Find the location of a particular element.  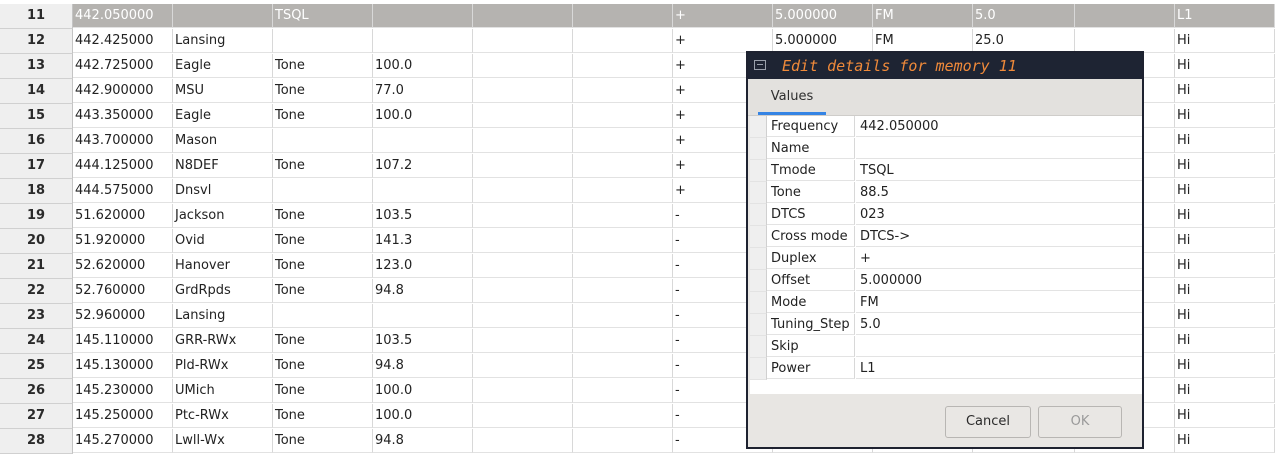

cancel-button: Cancel is located at coordinates (988, 422).